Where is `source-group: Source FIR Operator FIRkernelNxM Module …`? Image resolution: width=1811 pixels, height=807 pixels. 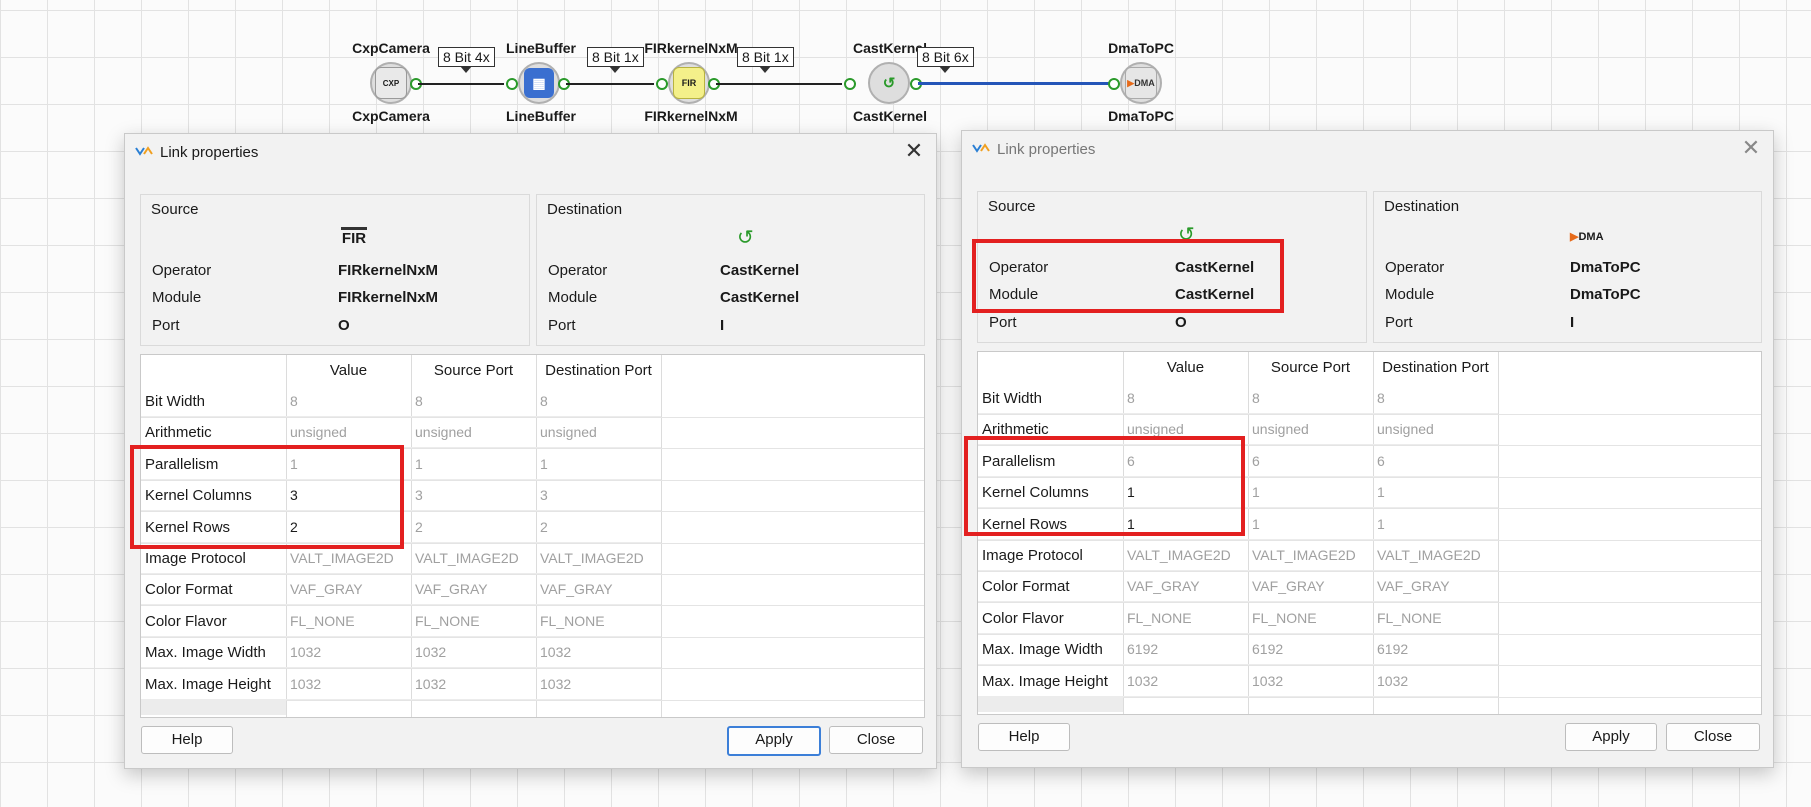 source-group: Source FIR Operator FIRkernelNxM Module … is located at coordinates (335, 270).